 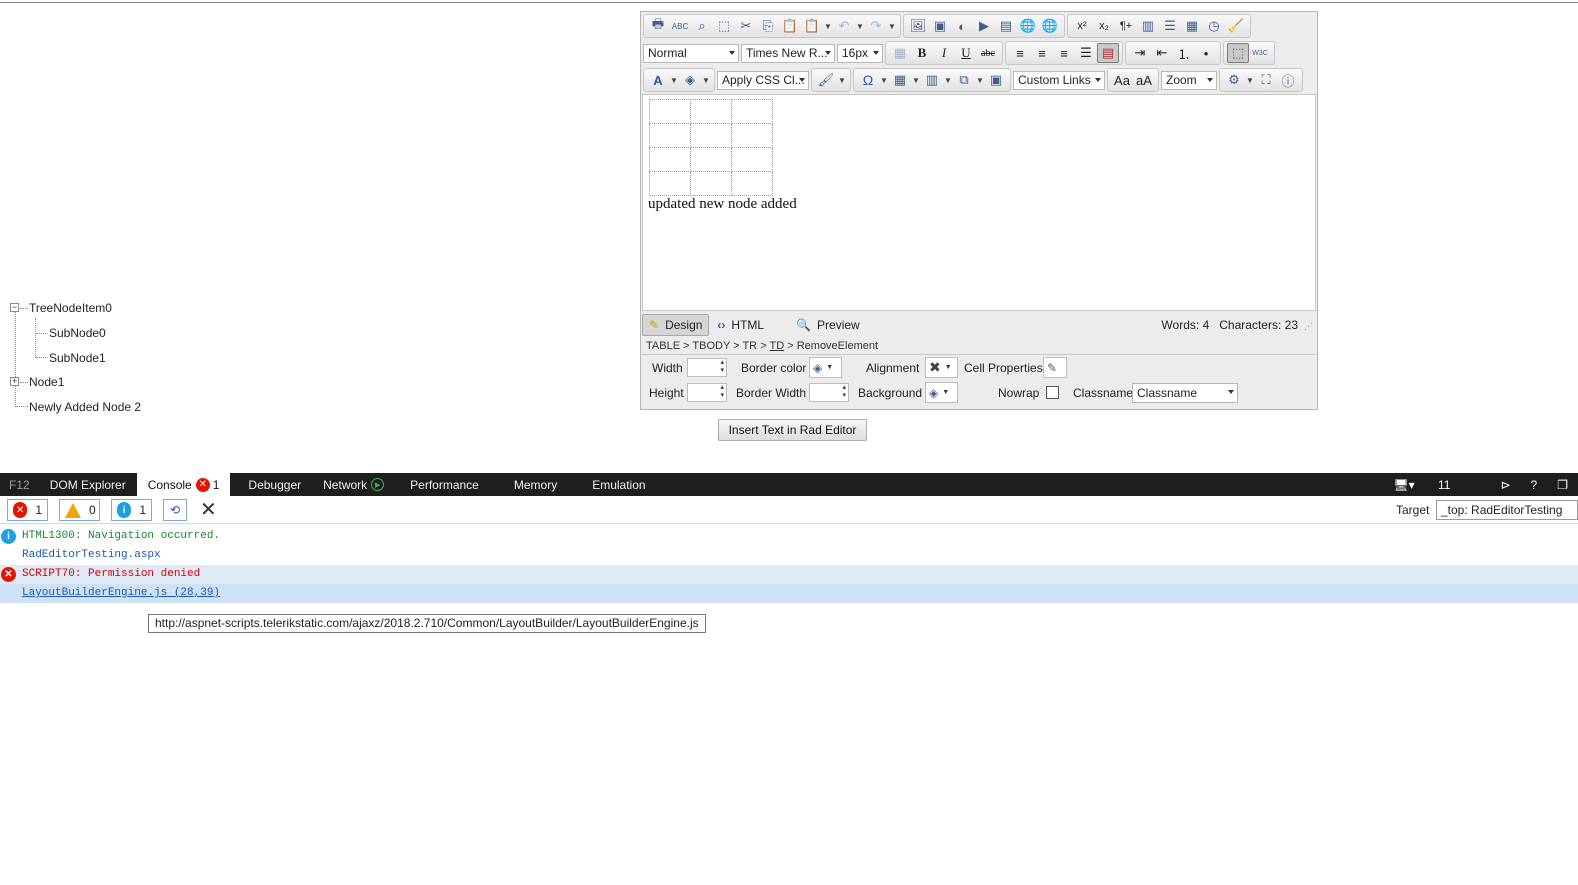 I want to click on underline-icon: U, so click(x=966, y=53).